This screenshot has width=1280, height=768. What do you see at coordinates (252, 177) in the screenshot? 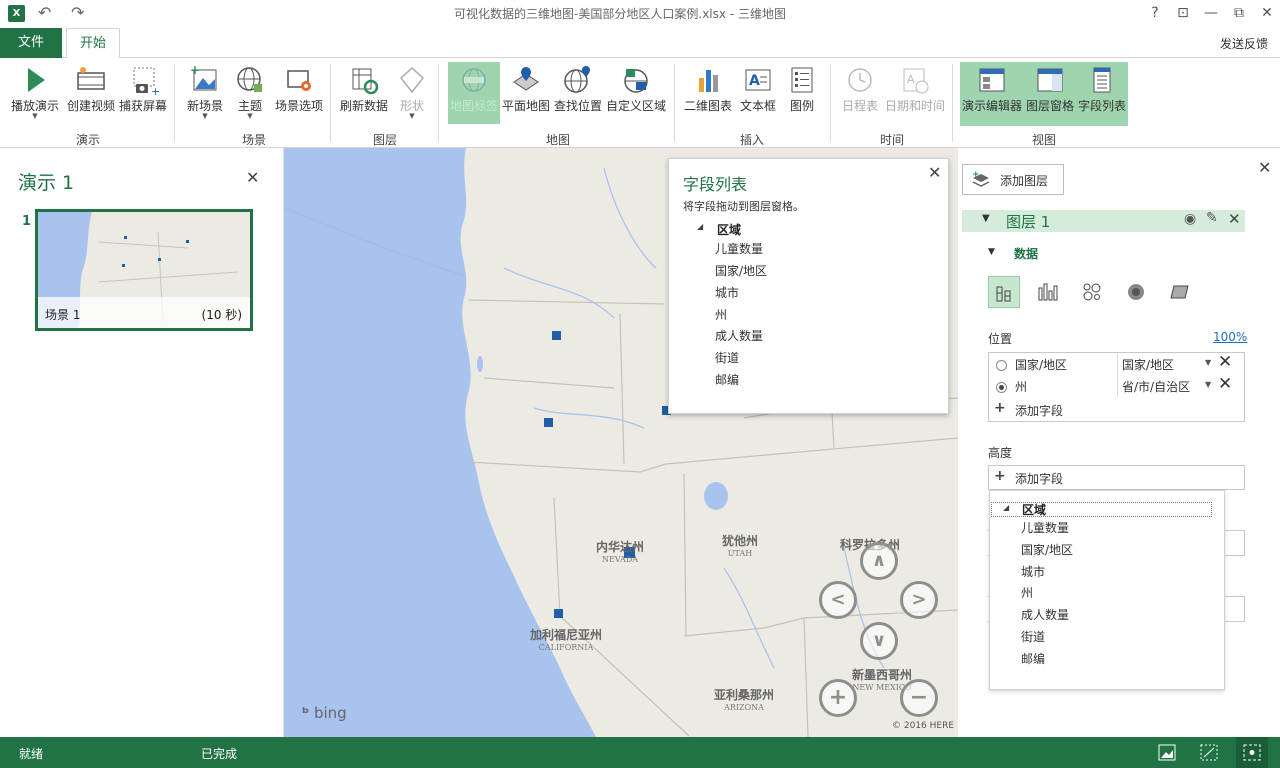
I see `close-tour-pane-icon: ✕` at bounding box center [252, 177].